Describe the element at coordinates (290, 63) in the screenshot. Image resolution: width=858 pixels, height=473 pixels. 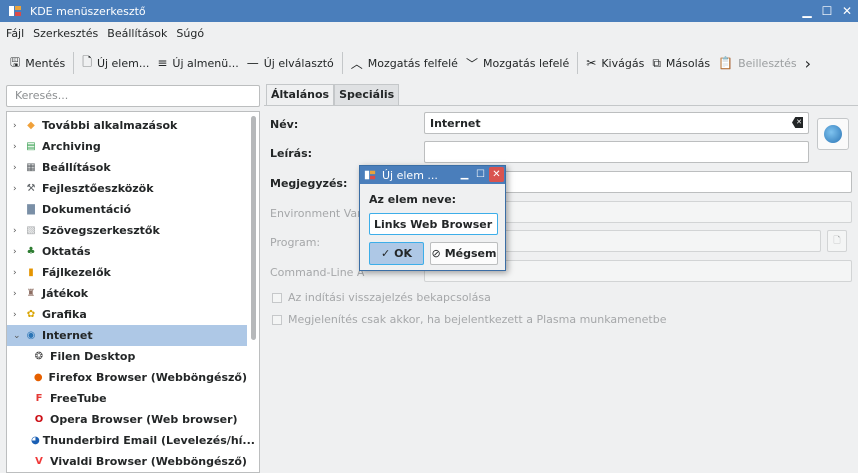
I see `new-separator-button: — Új elválasztó` at that location.